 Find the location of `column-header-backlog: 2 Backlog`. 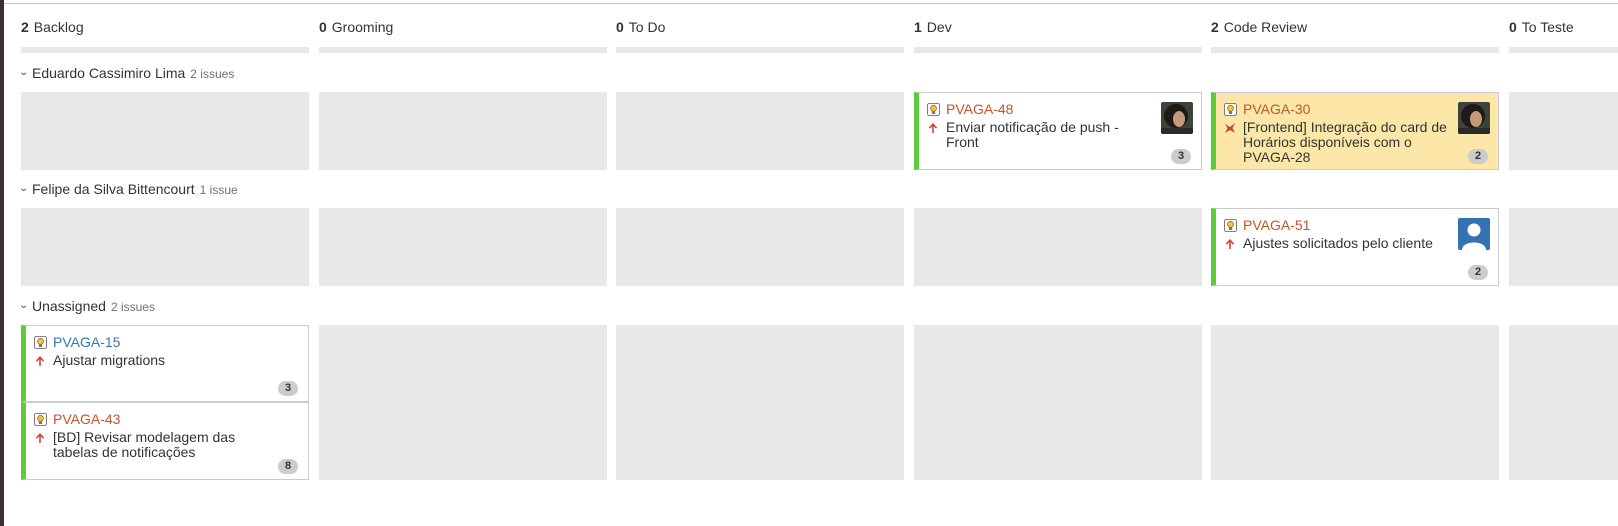

column-header-backlog: 2 Backlog is located at coordinates (165, 27).